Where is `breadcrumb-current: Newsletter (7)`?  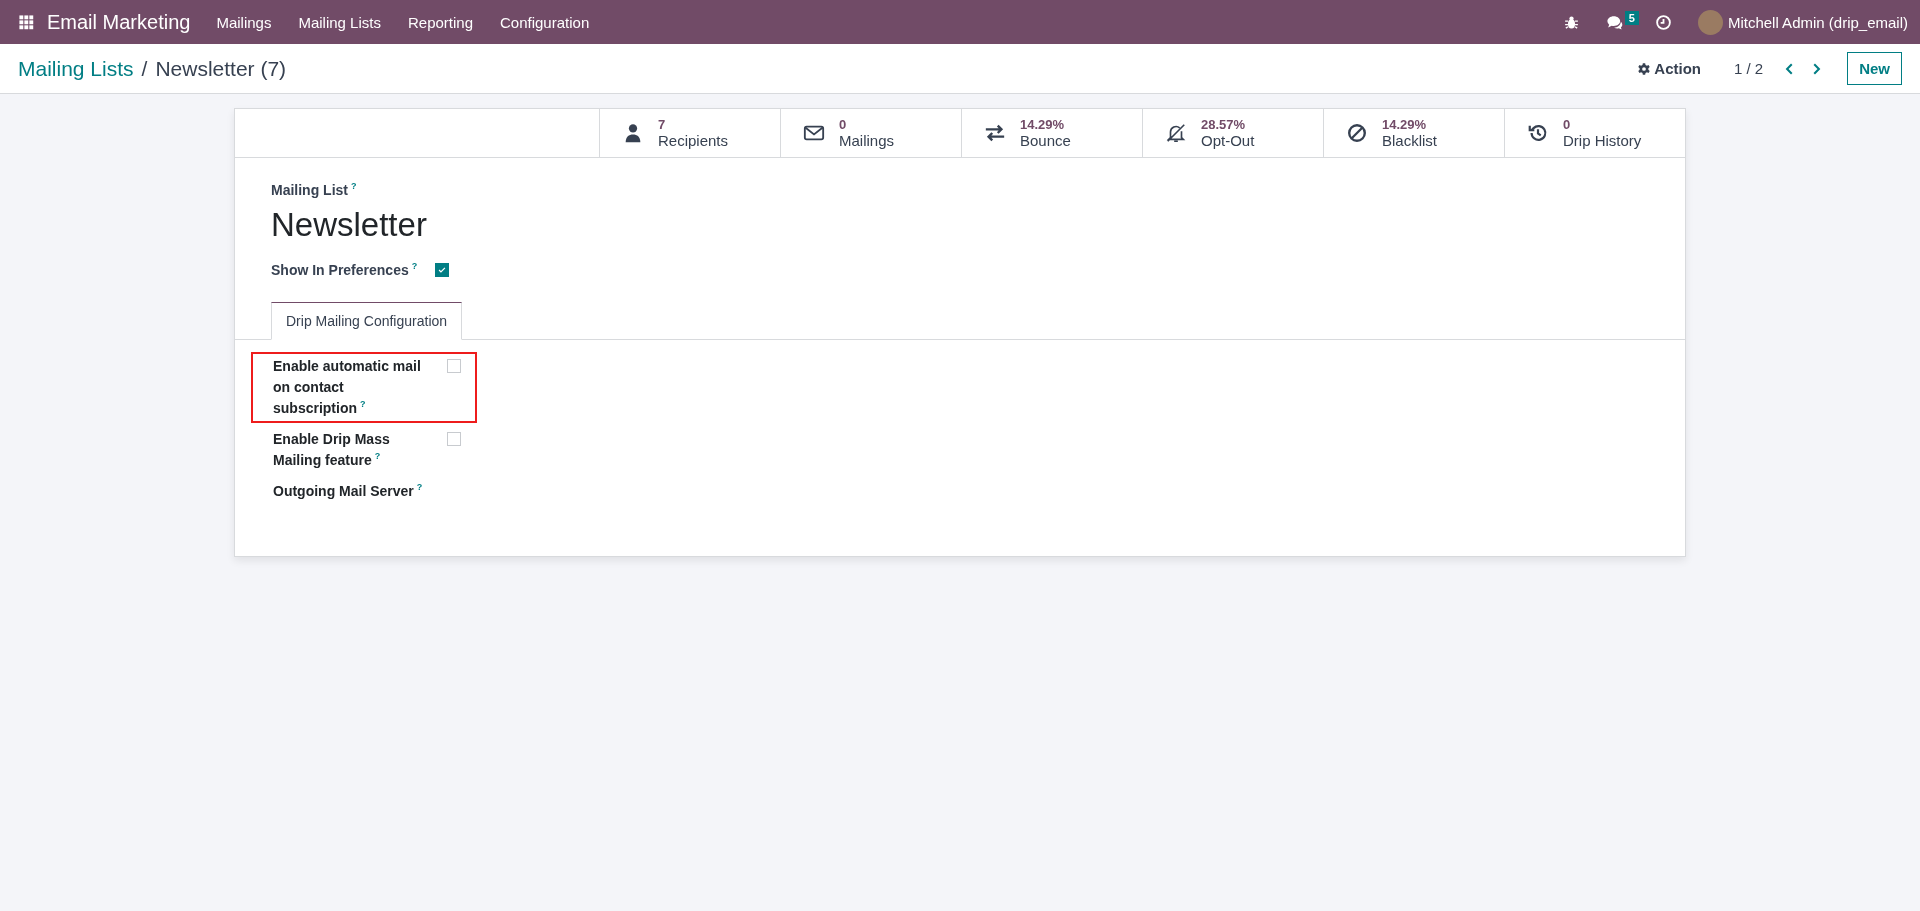
breadcrumb-current: Newsletter (7) is located at coordinates (221, 68).